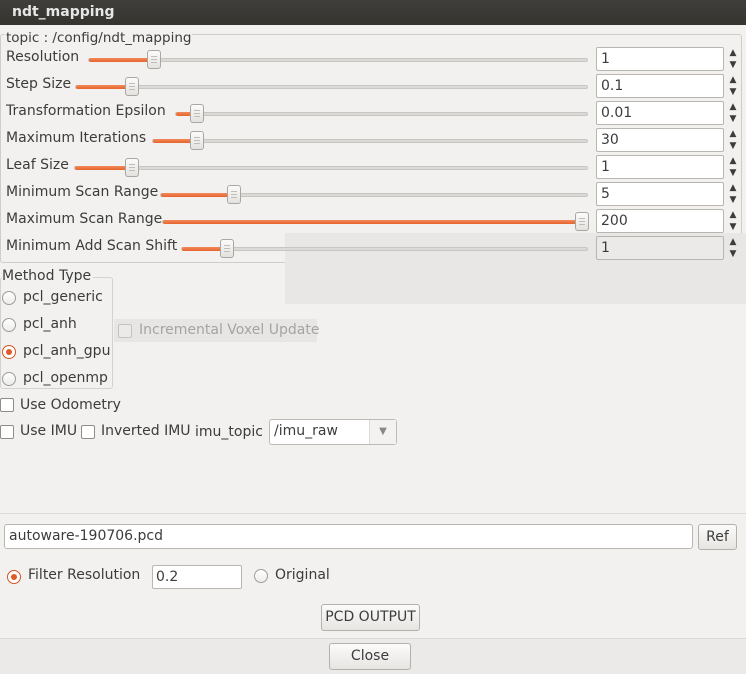 The image size is (746, 674). Describe the element at coordinates (84, 219) in the screenshot. I see `param-label: Maximum Scan Range` at that location.